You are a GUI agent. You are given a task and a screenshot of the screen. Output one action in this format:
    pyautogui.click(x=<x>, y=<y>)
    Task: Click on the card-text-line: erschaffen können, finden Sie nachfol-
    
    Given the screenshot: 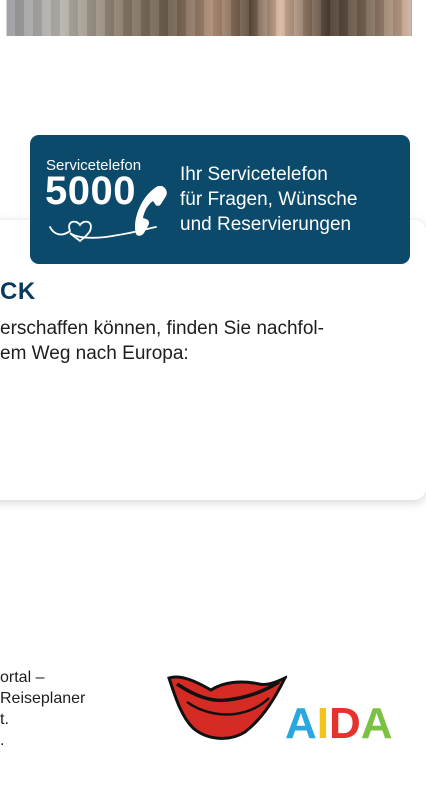 What is the action you would take?
    pyautogui.click(x=162, y=328)
    